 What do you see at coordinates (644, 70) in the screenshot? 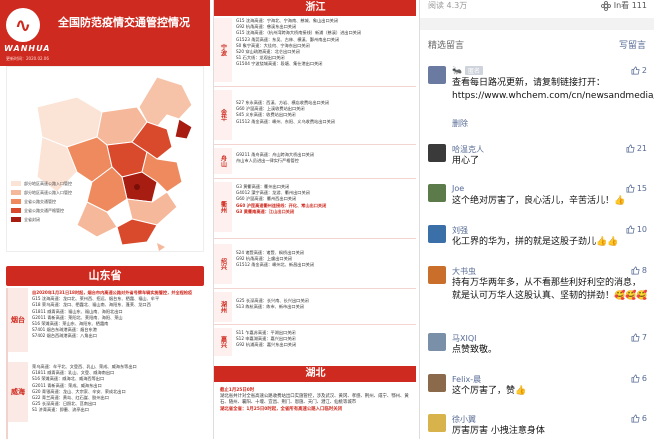
I see `like-count: 2` at bounding box center [644, 70].